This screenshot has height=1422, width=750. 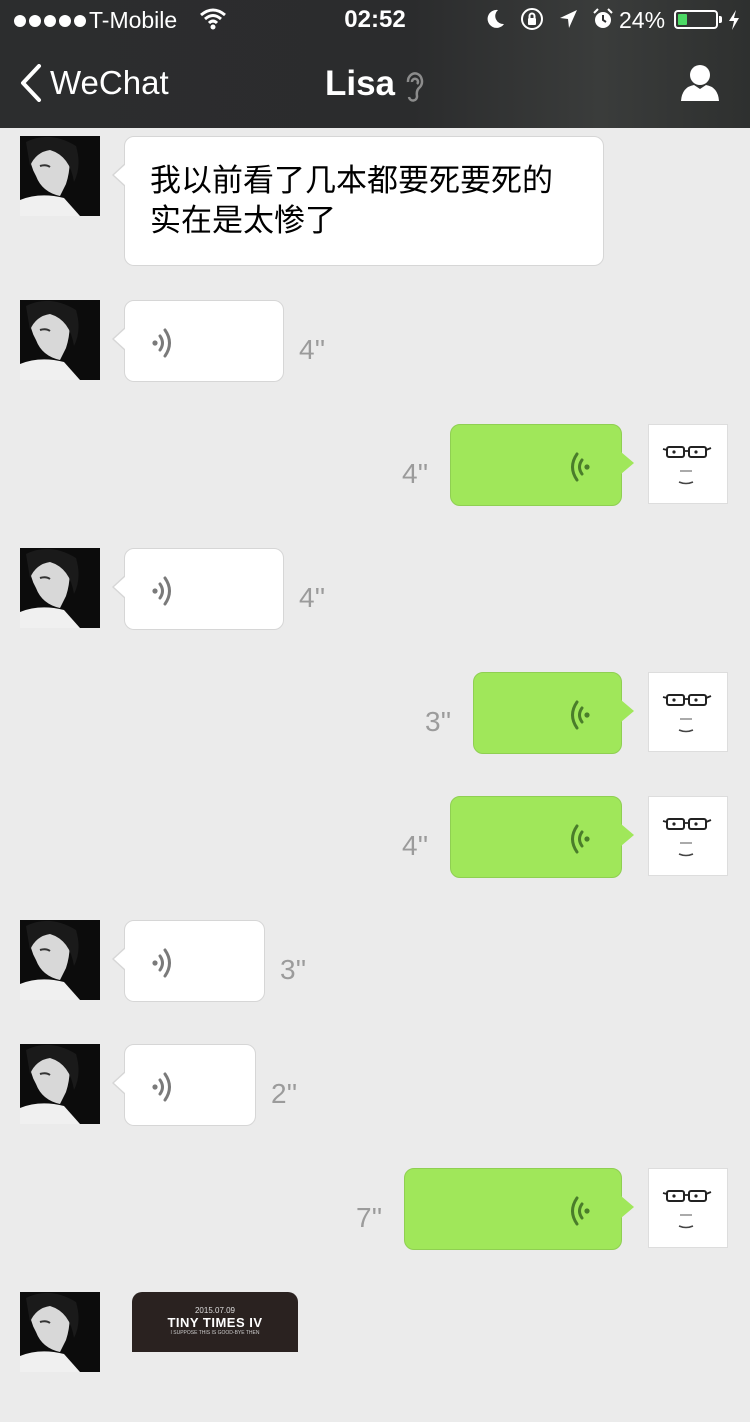 I want to click on card-subtitle: I SUPPOSE THIS IS GOOD-BYE THEN, so click(x=215, y=1333).